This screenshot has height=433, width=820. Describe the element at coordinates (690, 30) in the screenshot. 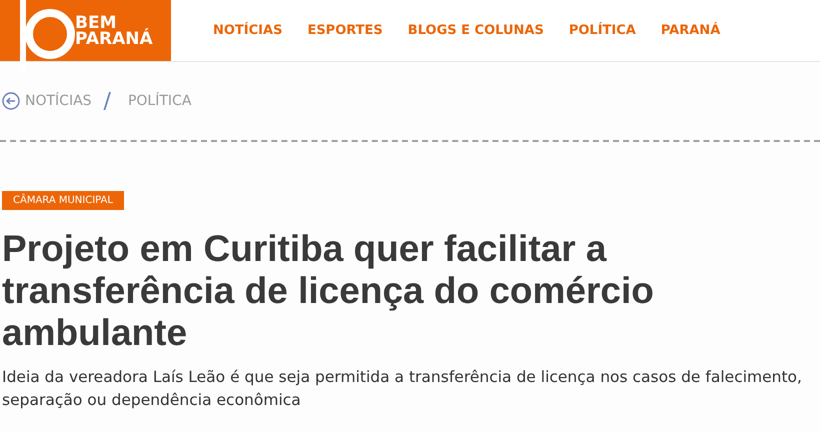

I see `nav-link: PARANÁ` at that location.